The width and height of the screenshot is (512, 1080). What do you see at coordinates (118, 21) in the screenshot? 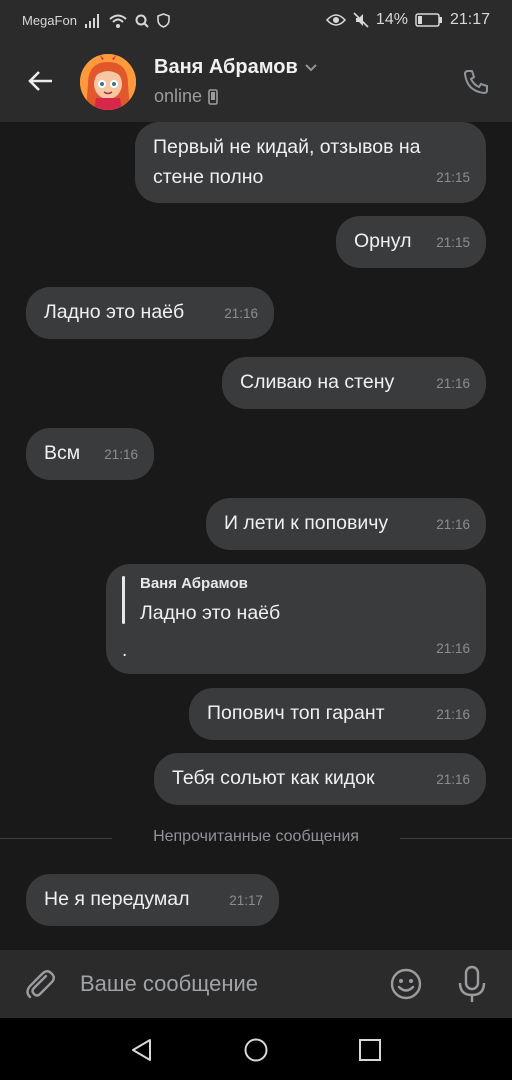
I see `wifi-icon` at bounding box center [118, 21].